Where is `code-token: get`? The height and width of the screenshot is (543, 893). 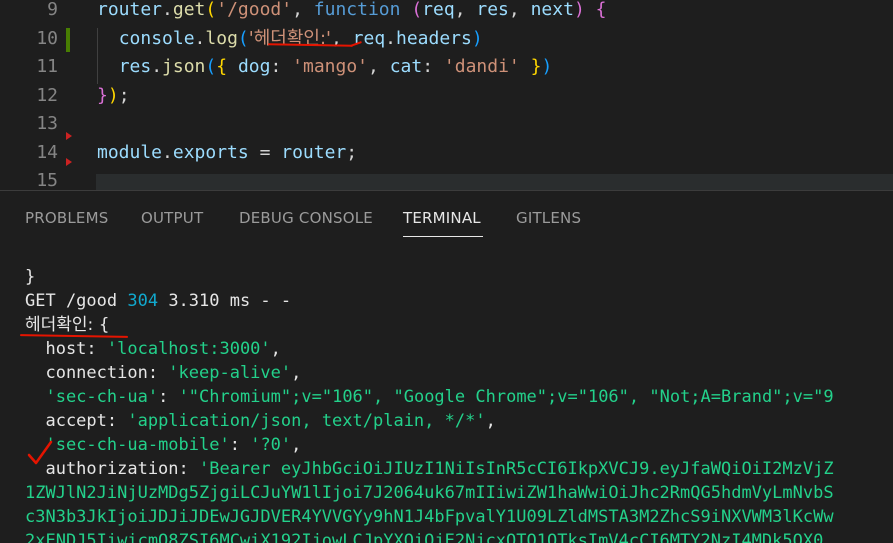
code-token: get is located at coordinates (189, 10).